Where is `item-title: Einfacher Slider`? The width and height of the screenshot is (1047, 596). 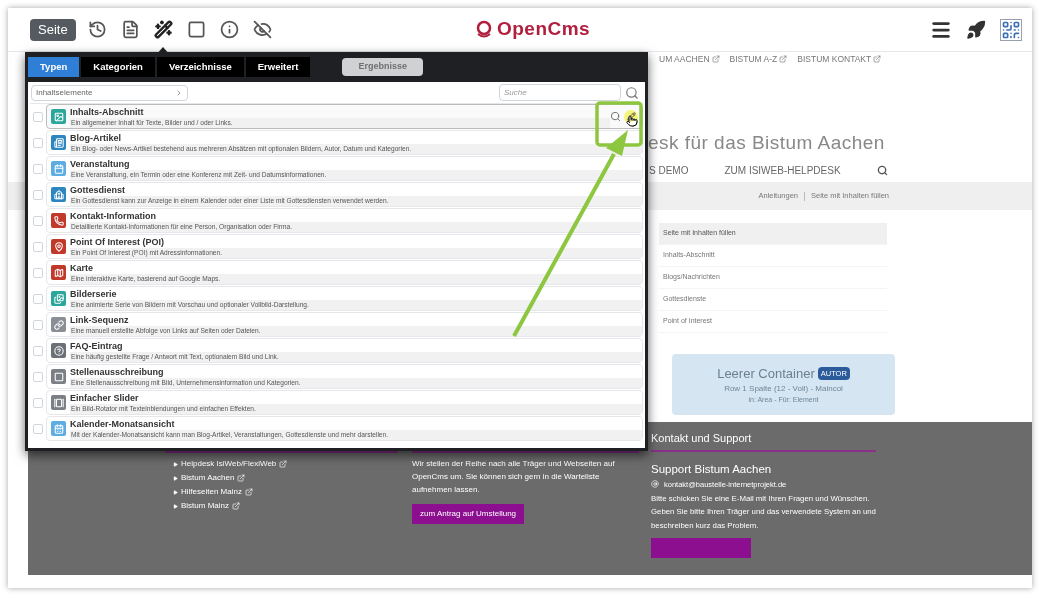
item-title: Einfacher Slider is located at coordinates (105, 398).